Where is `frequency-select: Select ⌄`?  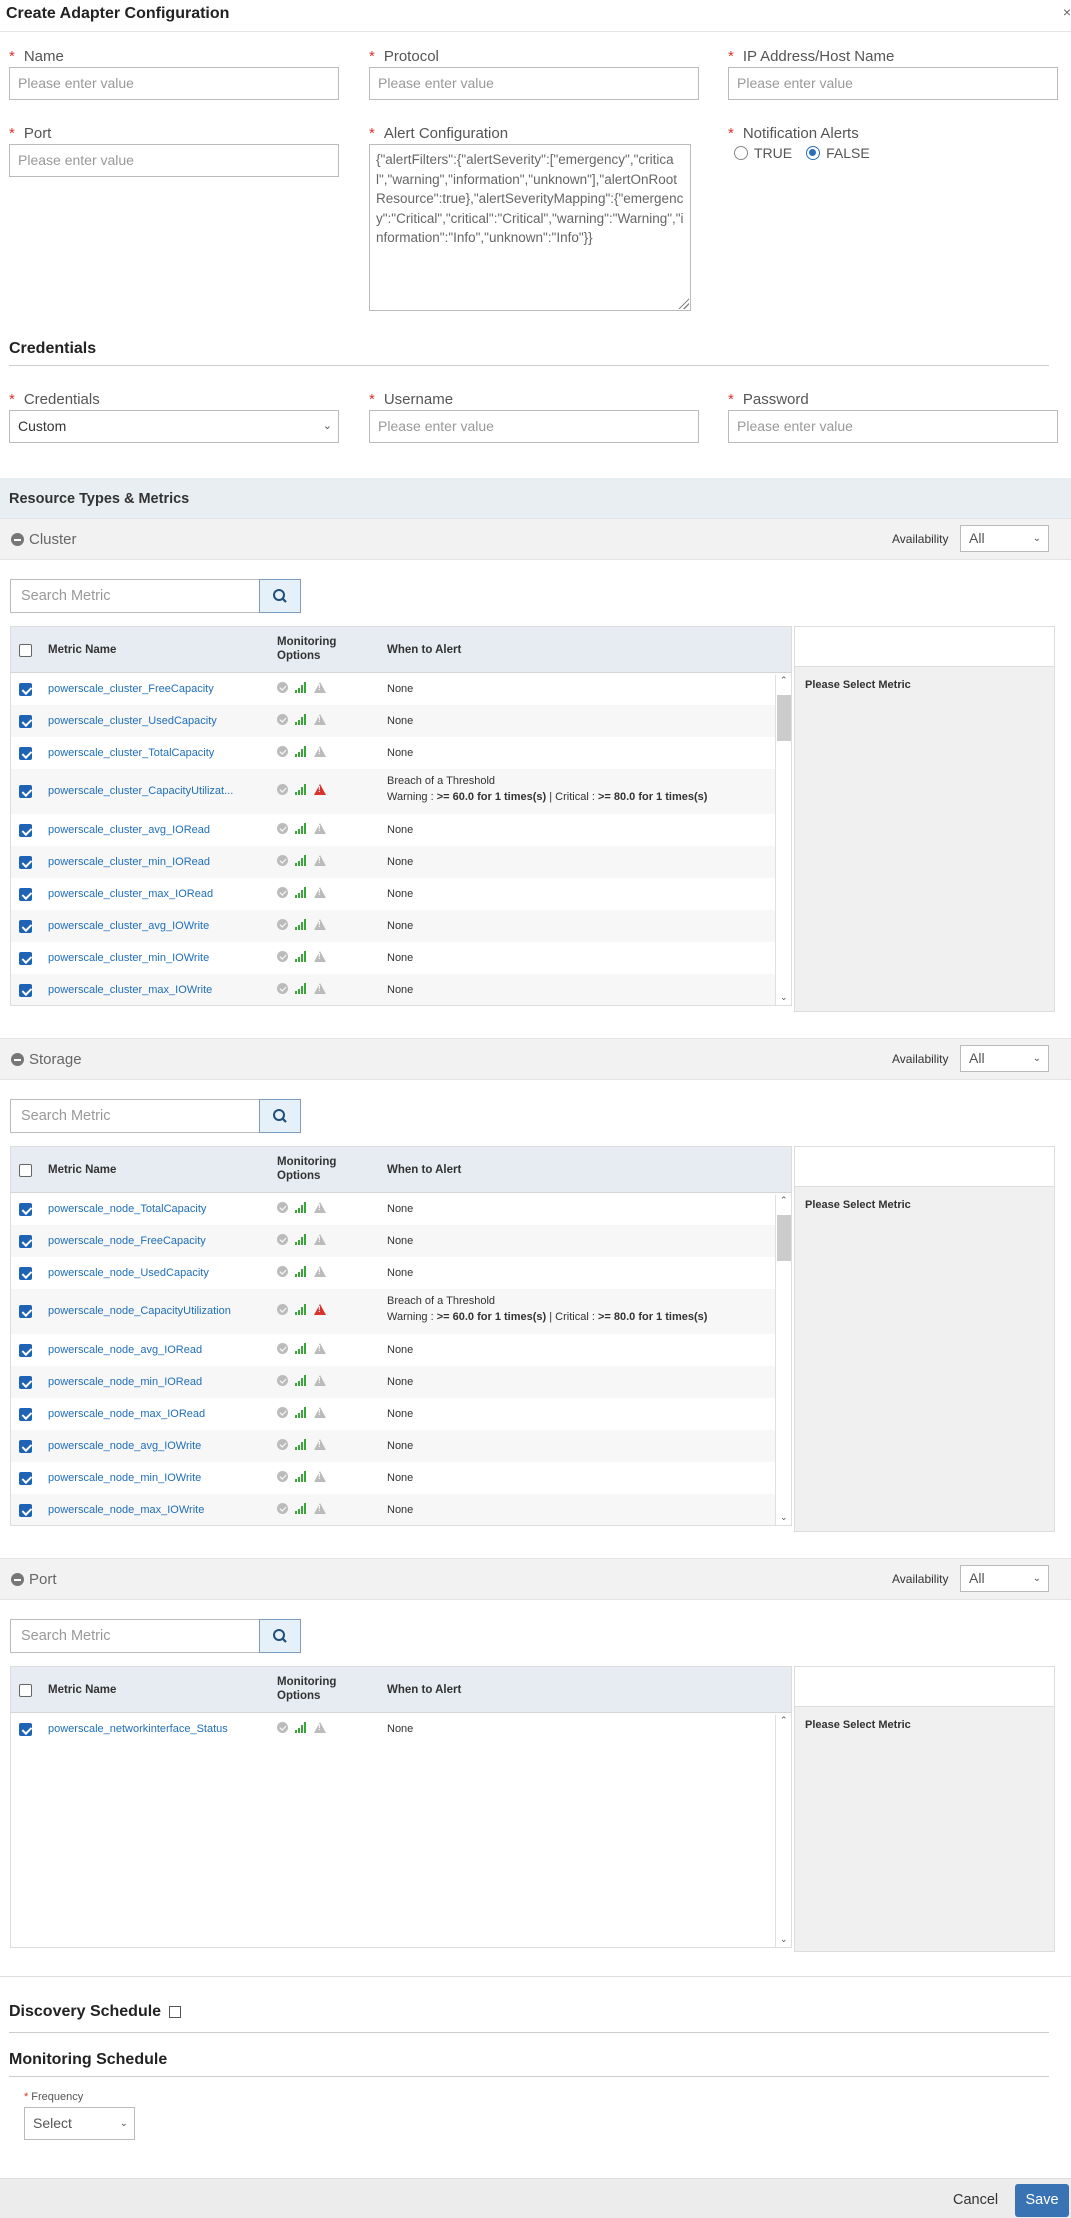 frequency-select: Select ⌄ is located at coordinates (79, 2123).